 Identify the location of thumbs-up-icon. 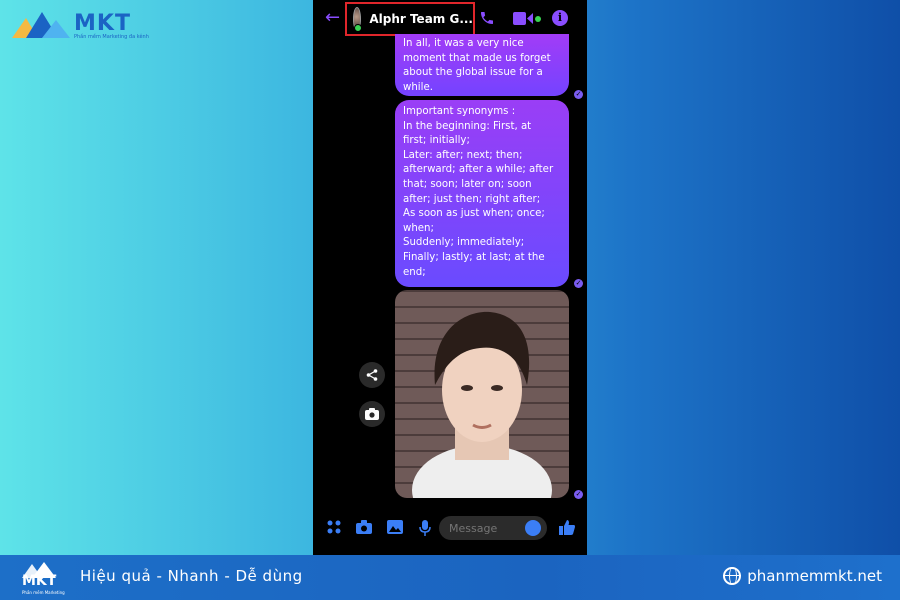
(567, 527).